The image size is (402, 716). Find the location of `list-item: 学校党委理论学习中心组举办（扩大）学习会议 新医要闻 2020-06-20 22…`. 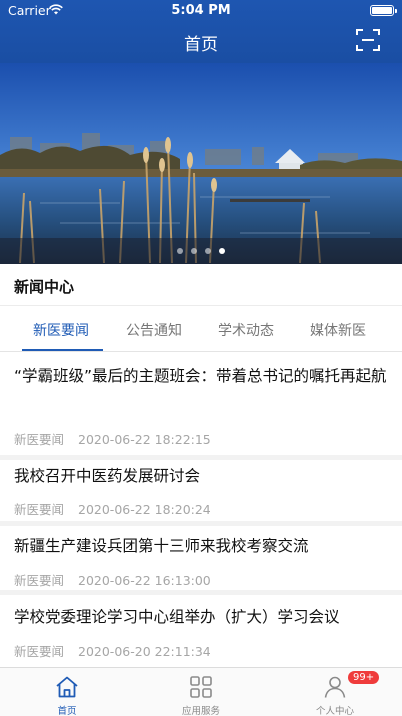

list-item: 学校党委理论学习中心组举办（扩大）学习会议 新医要闻 2020-06-20 22… is located at coordinates (201, 630).